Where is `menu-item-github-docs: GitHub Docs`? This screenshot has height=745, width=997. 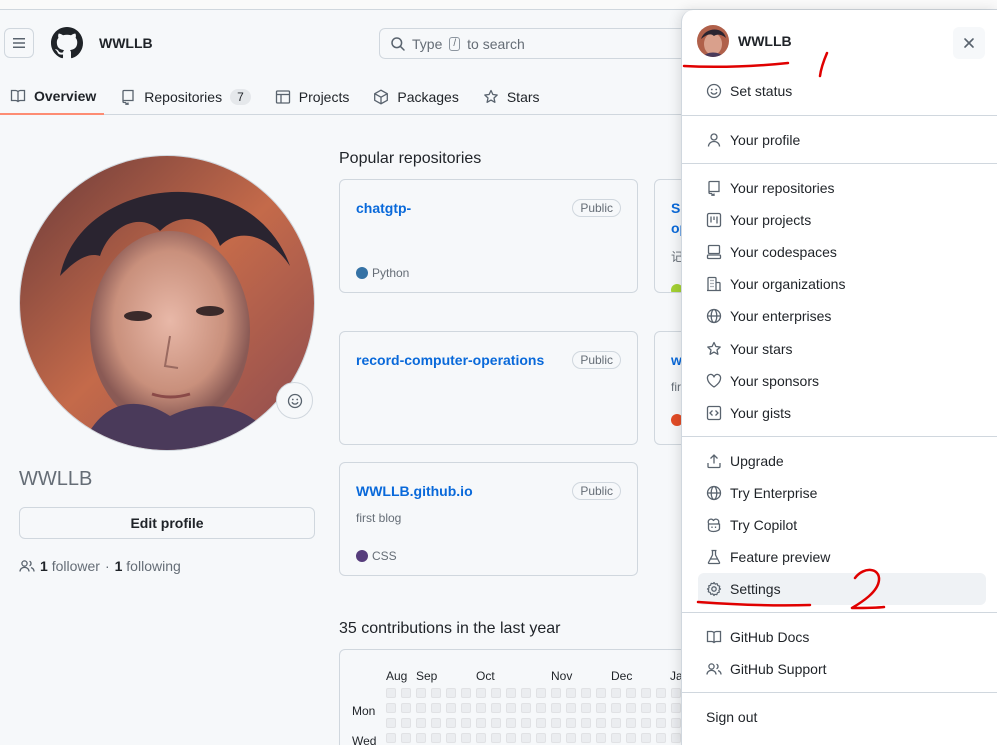
menu-item-github-docs: GitHub Docs is located at coordinates (842, 637).